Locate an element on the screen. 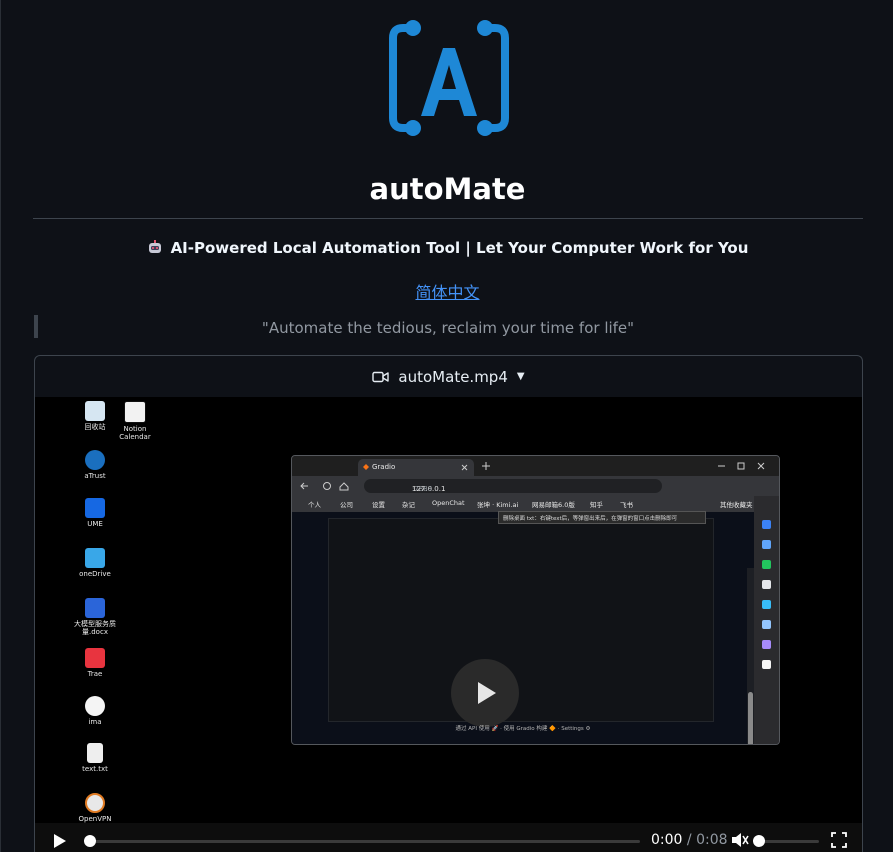 Image resolution: width=893 pixels, height=852 pixels. chinese-readme-link: 简体中文 is located at coordinates (447, 291).